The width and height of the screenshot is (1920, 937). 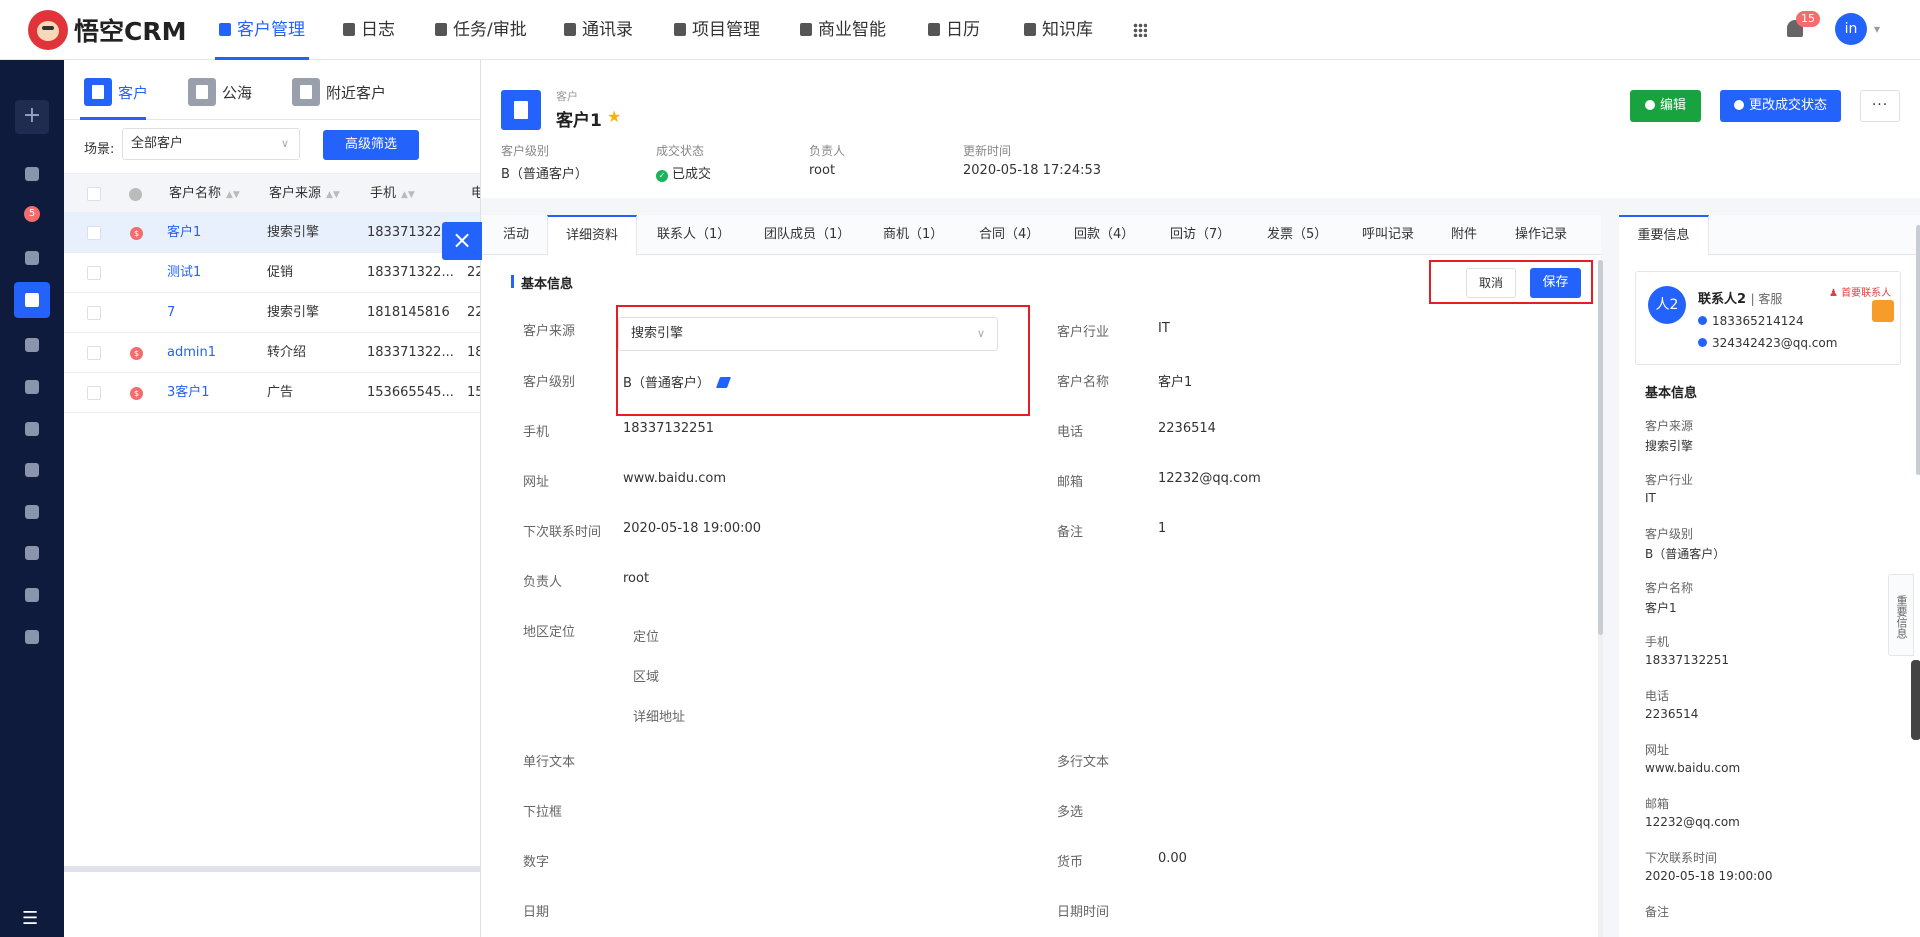 I want to click on field-value-currency: 0.00, so click(x=1172, y=858).